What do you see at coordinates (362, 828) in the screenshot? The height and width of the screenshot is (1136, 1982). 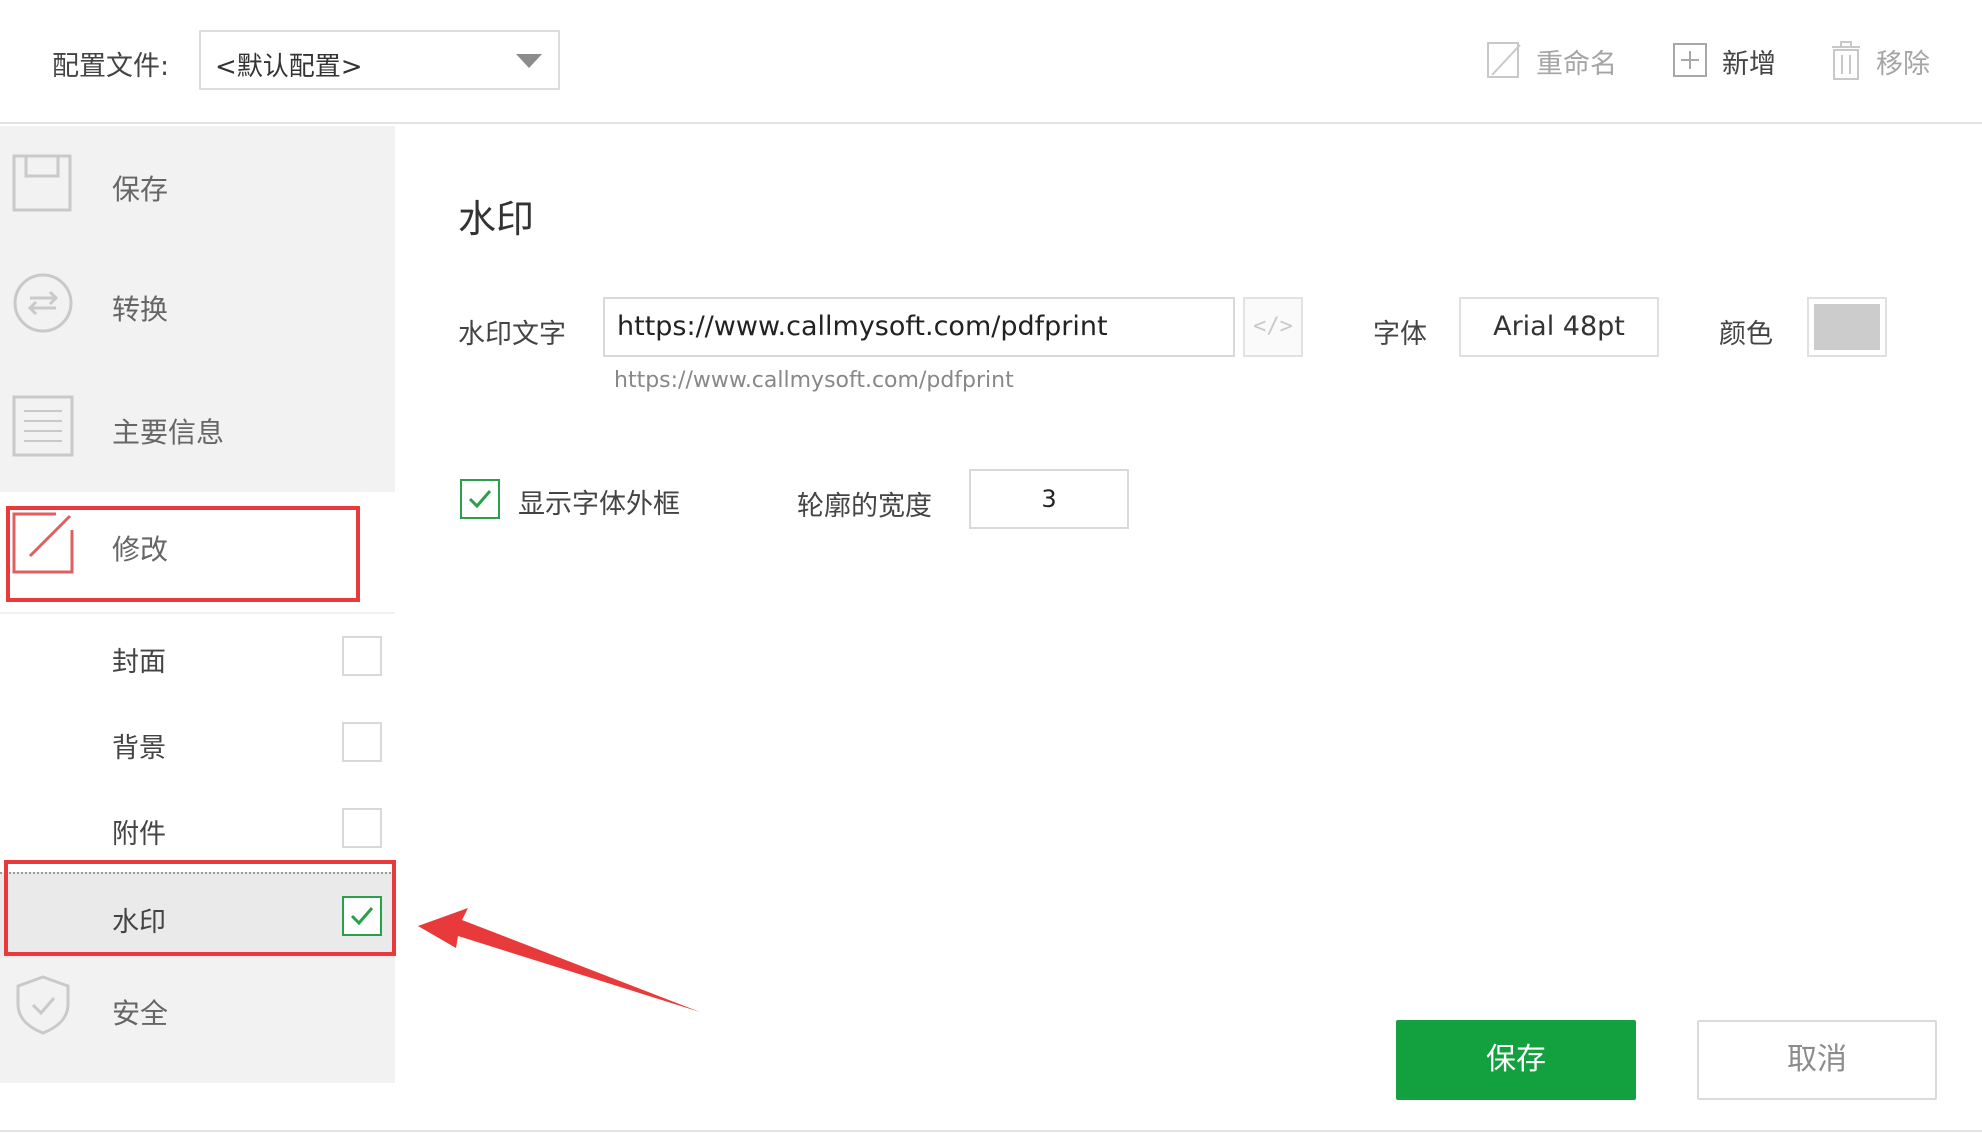 I see `attachment-checkbox` at bounding box center [362, 828].